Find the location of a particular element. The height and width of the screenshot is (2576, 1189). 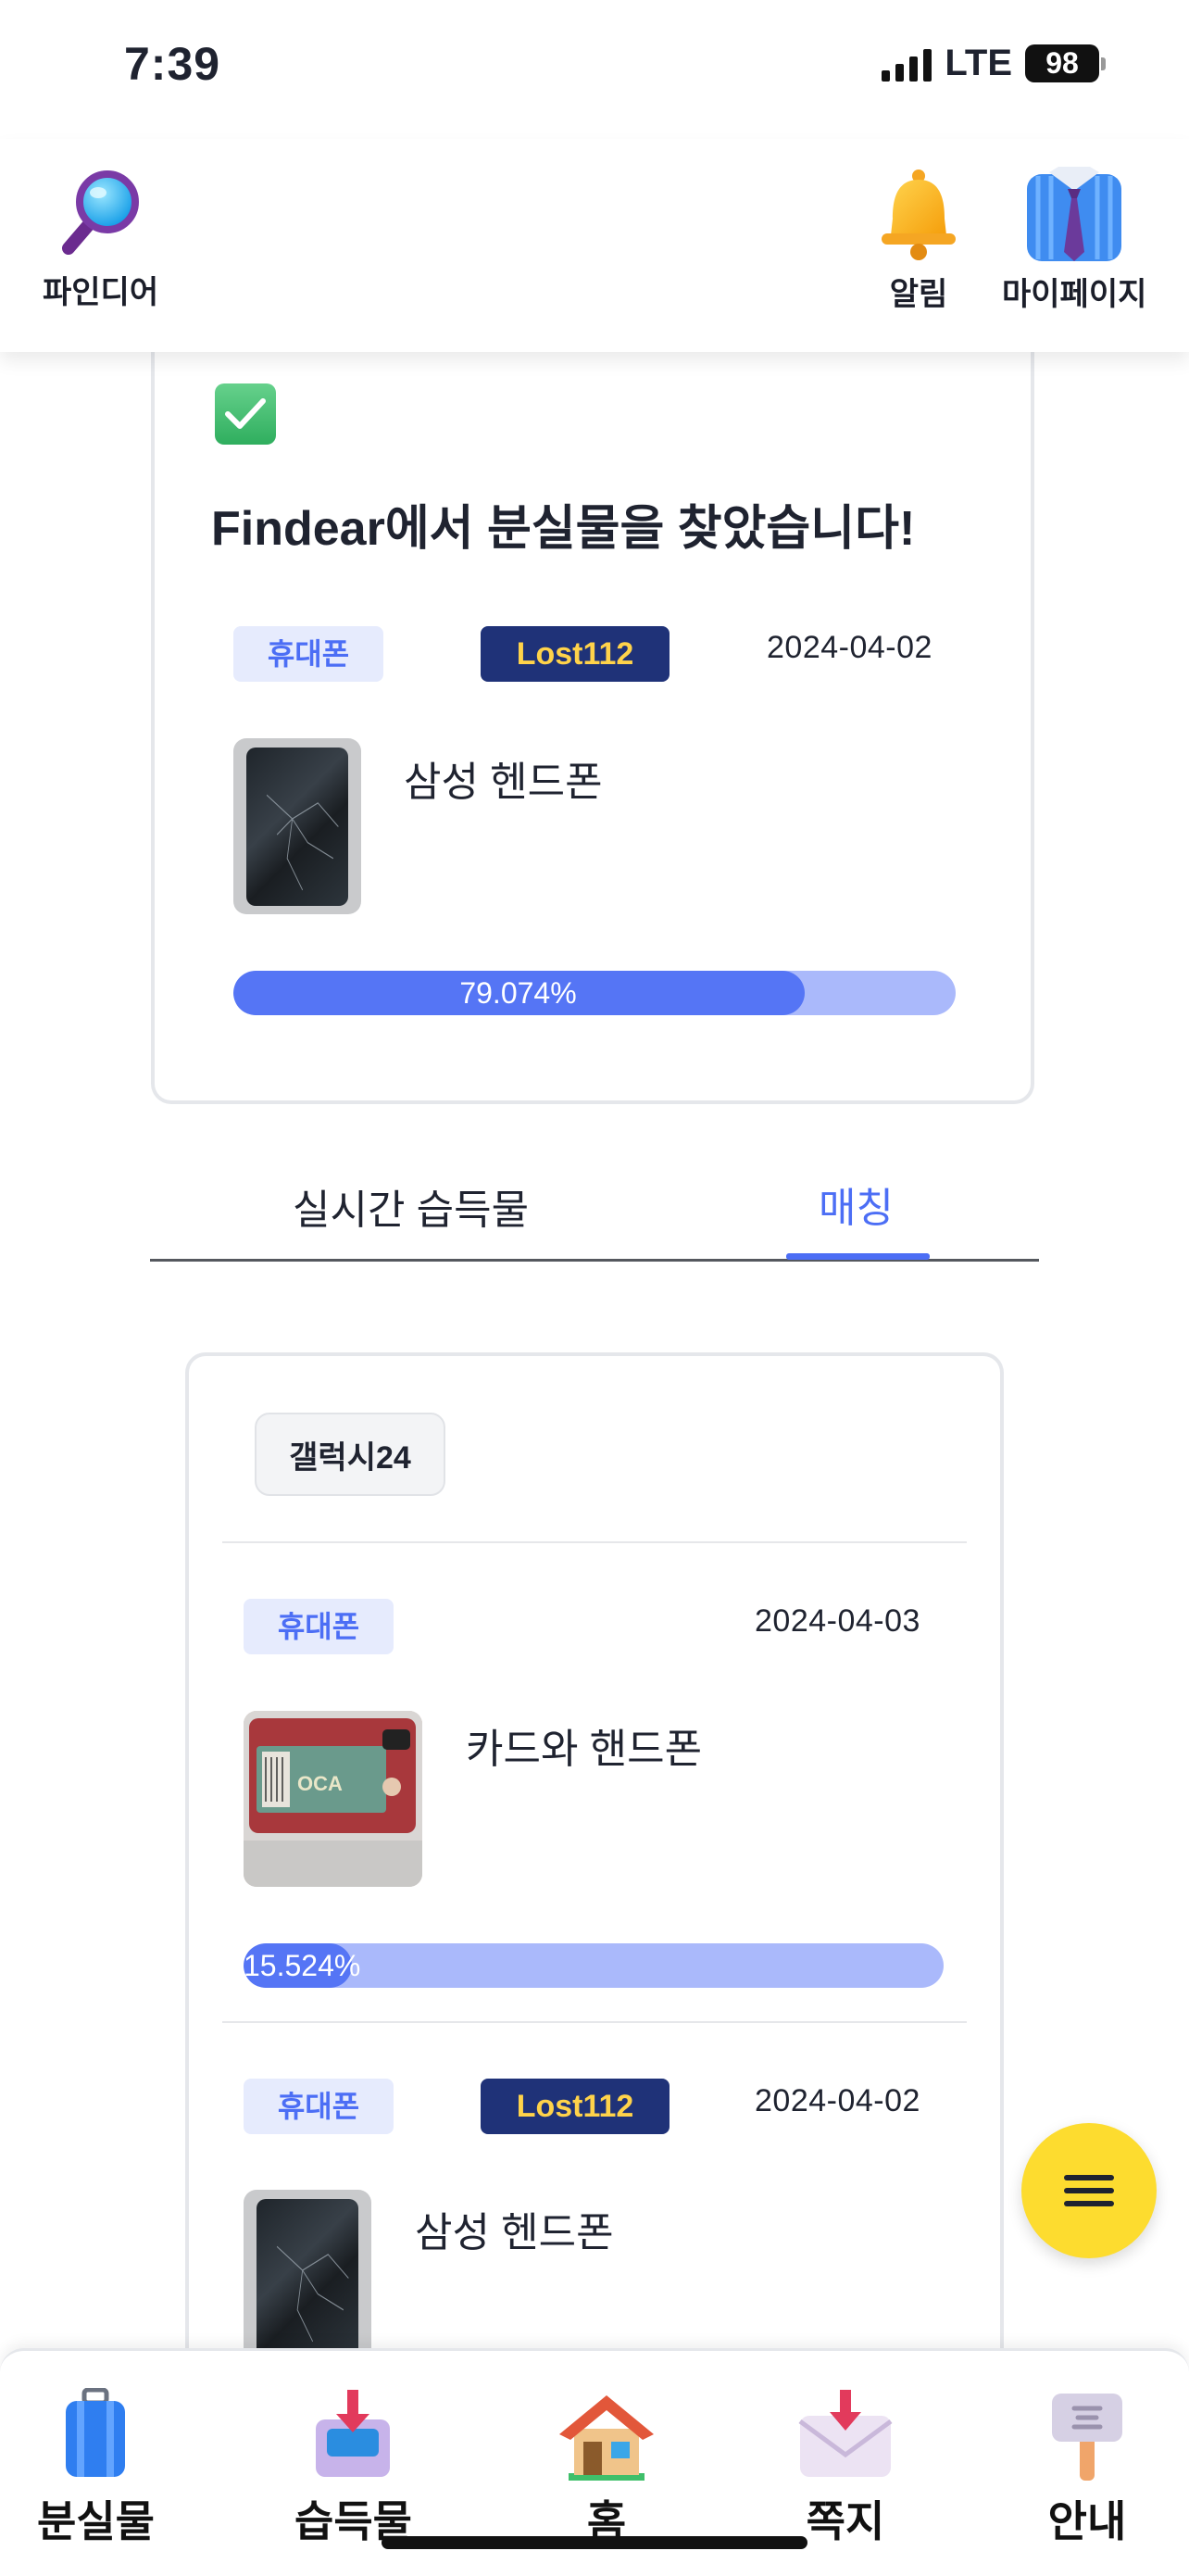

found-date: 2024-04-02 is located at coordinates (849, 647).